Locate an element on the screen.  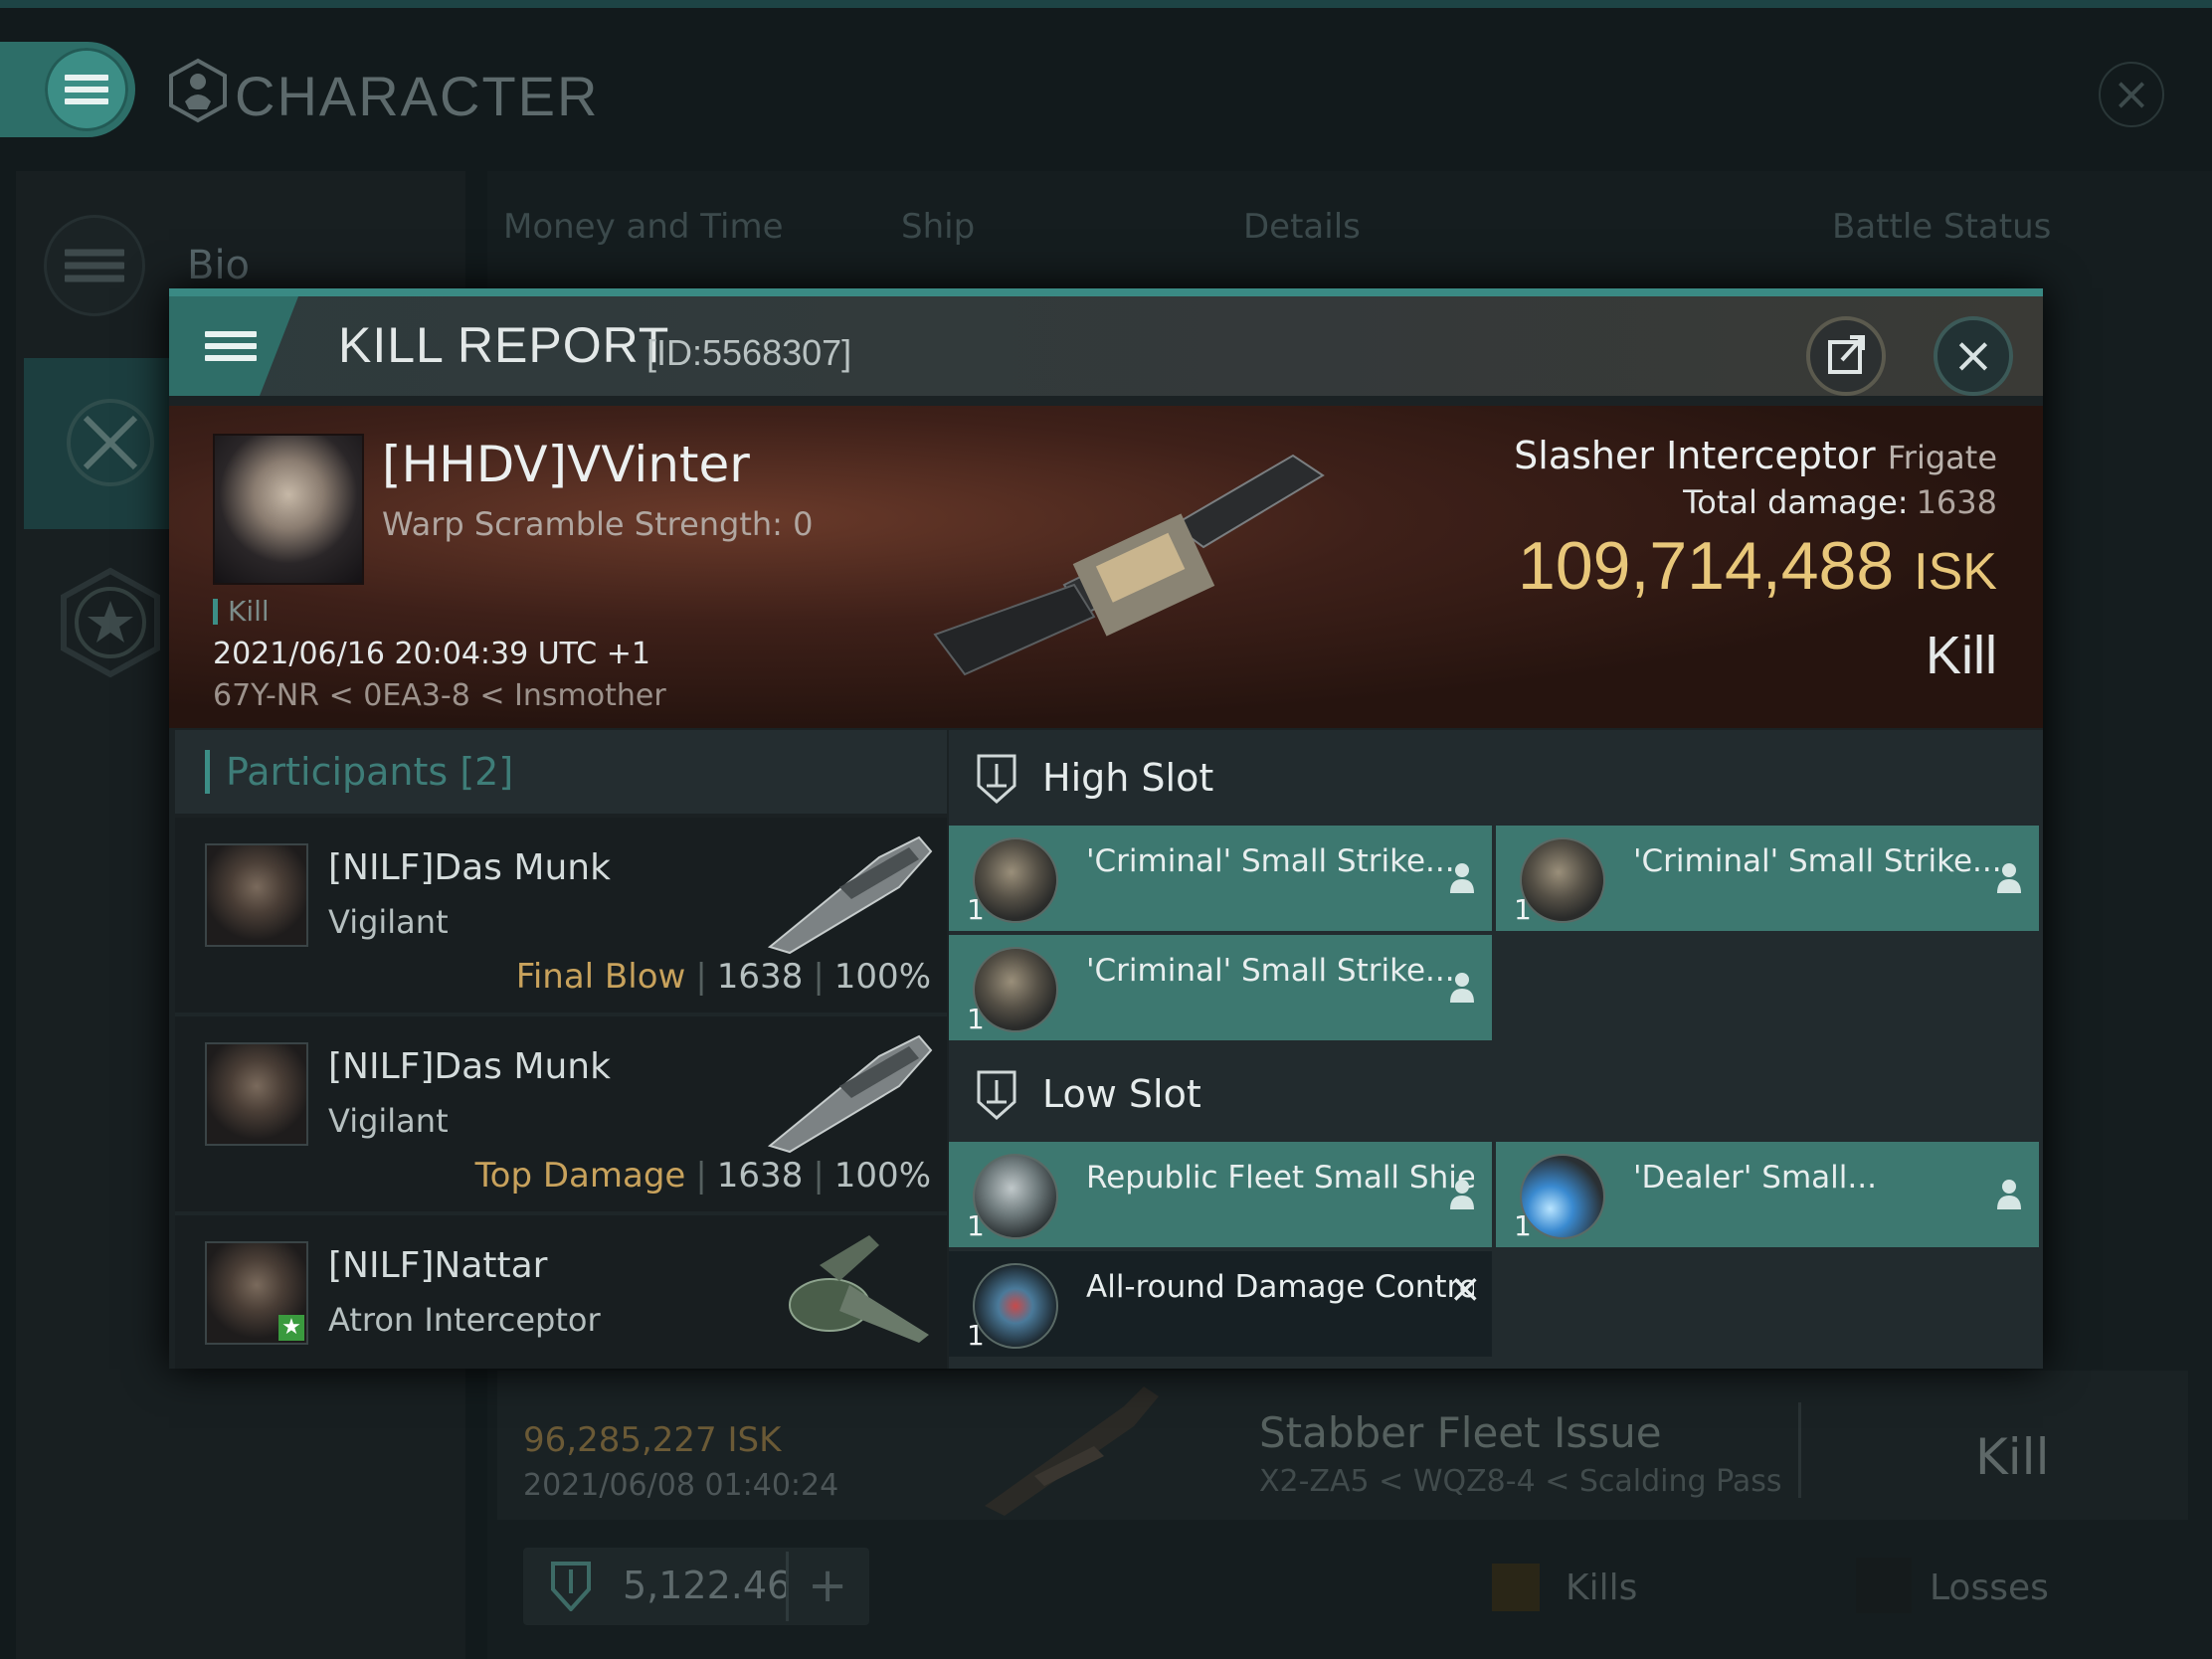
isk-unit: ISK is located at coordinates (1955, 572).